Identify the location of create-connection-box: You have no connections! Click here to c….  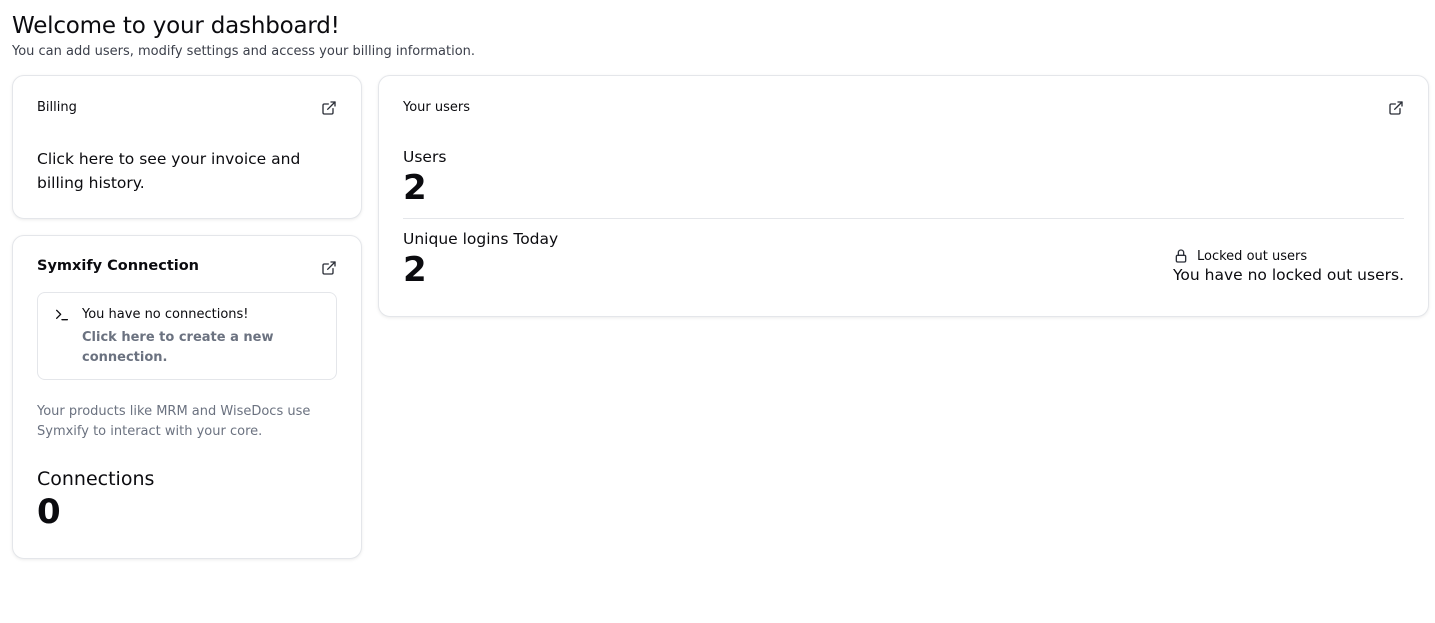
(187, 336).